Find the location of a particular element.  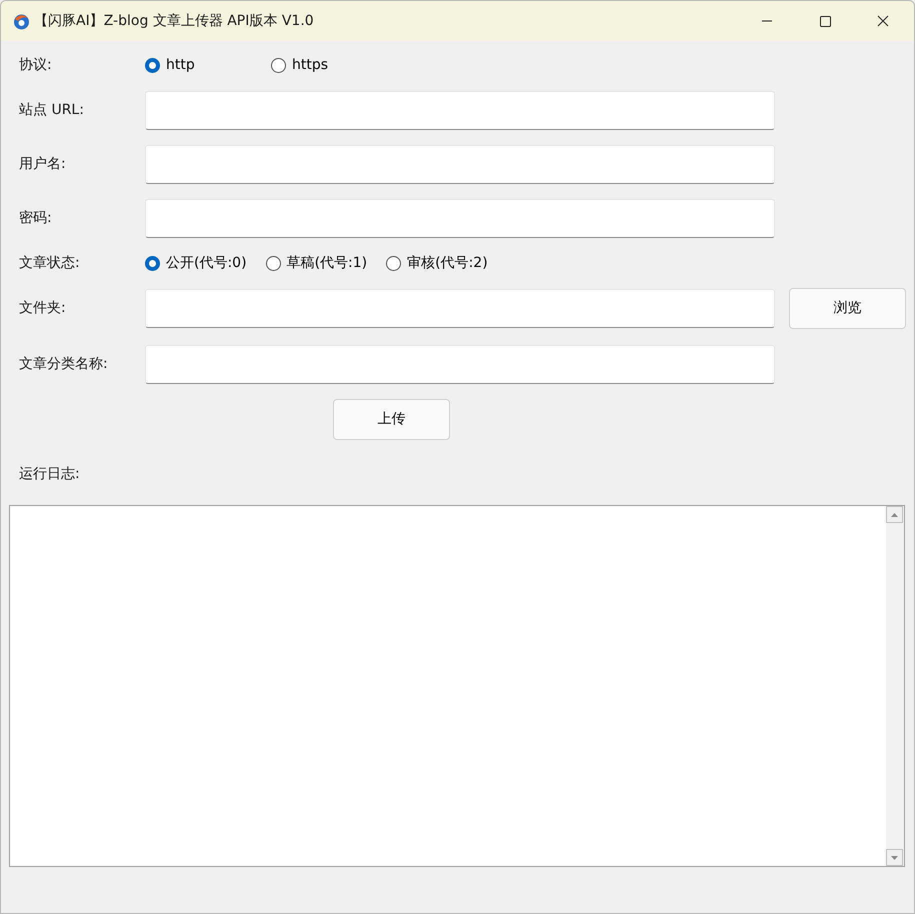

field-label: 用户名: is located at coordinates (43, 164).